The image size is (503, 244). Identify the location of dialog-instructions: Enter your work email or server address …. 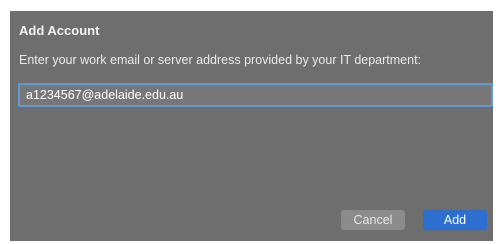
(220, 60).